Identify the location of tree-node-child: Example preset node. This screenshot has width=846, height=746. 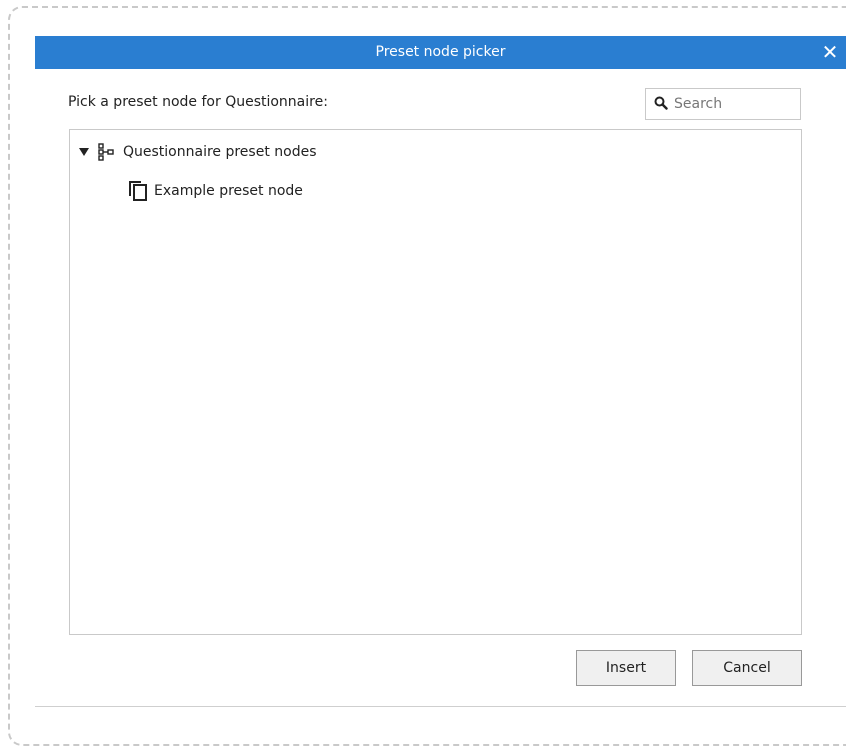
(215, 191).